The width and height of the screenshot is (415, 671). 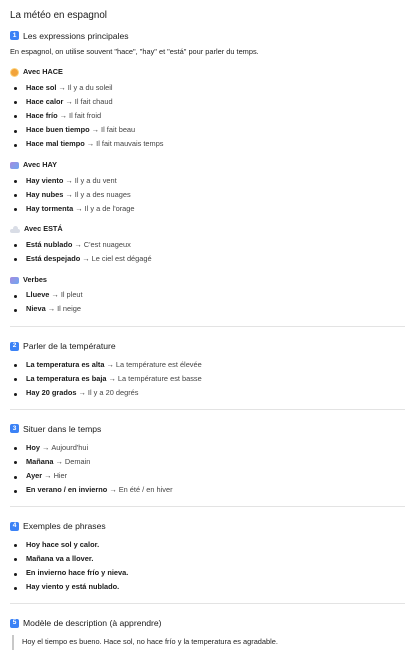 What do you see at coordinates (73, 587) in the screenshot?
I see `example-sentence: Hay viento y está nublado.` at bounding box center [73, 587].